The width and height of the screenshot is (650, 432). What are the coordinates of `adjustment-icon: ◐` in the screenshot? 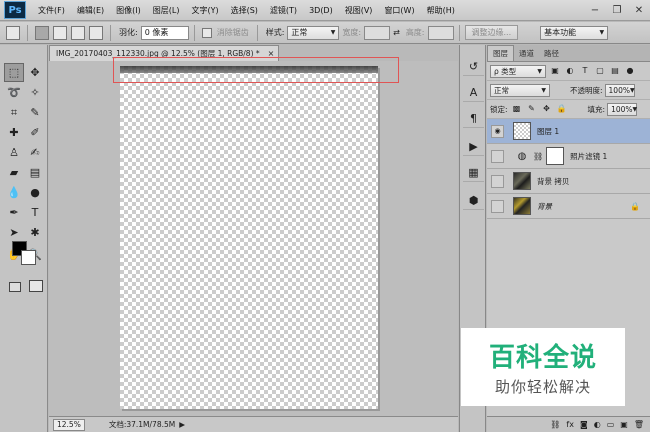 It's located at (597, 424).